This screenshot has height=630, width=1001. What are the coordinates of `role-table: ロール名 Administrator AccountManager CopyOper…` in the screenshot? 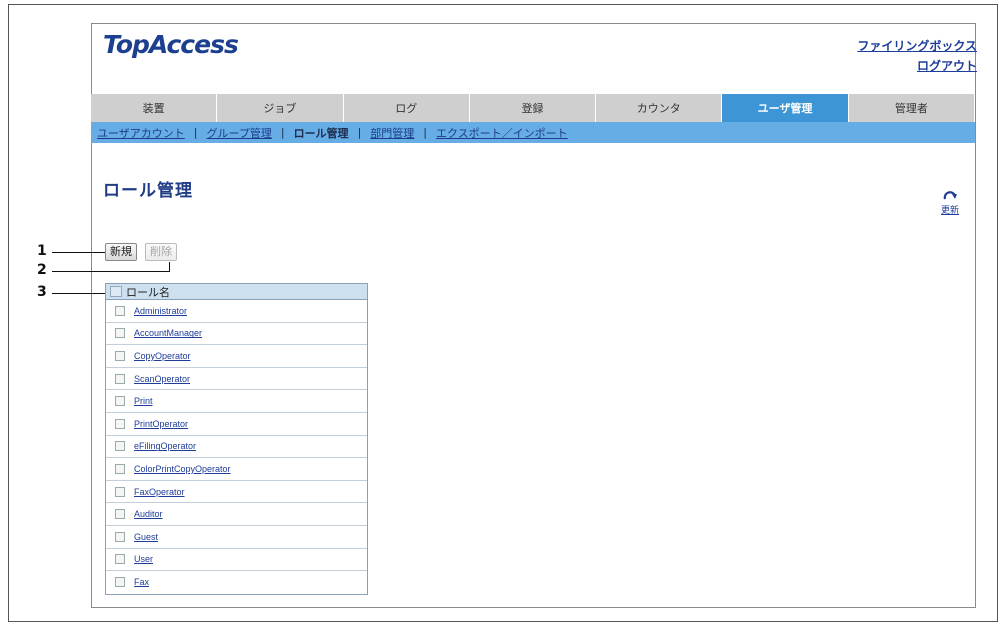 It's located at (236, 439).